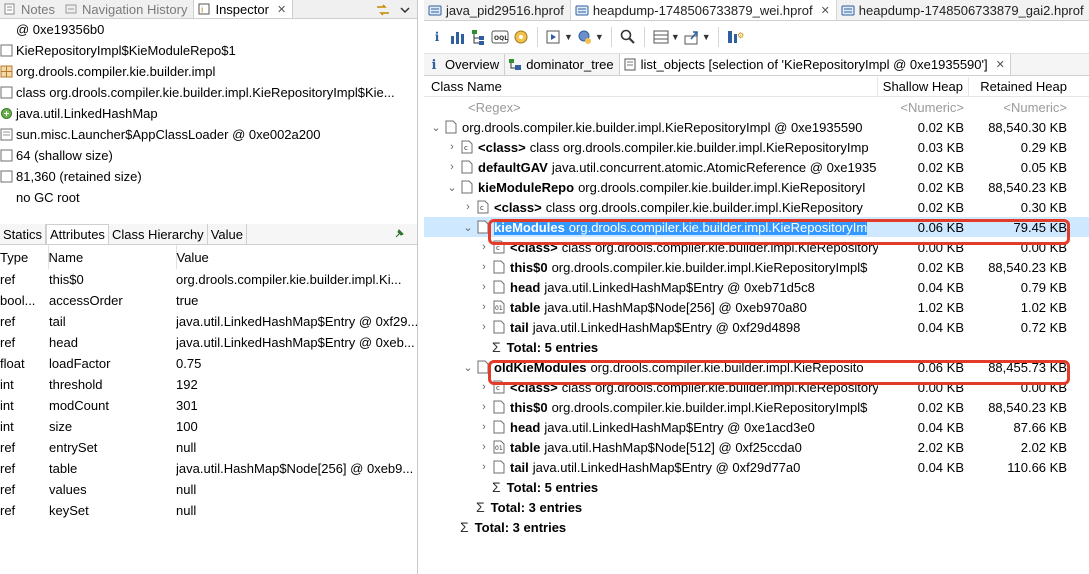  What do you see at coordinates (651, 86) in the screenshot?
I see `column-header-class-name: Class Name` at bounding box center [651, 86].